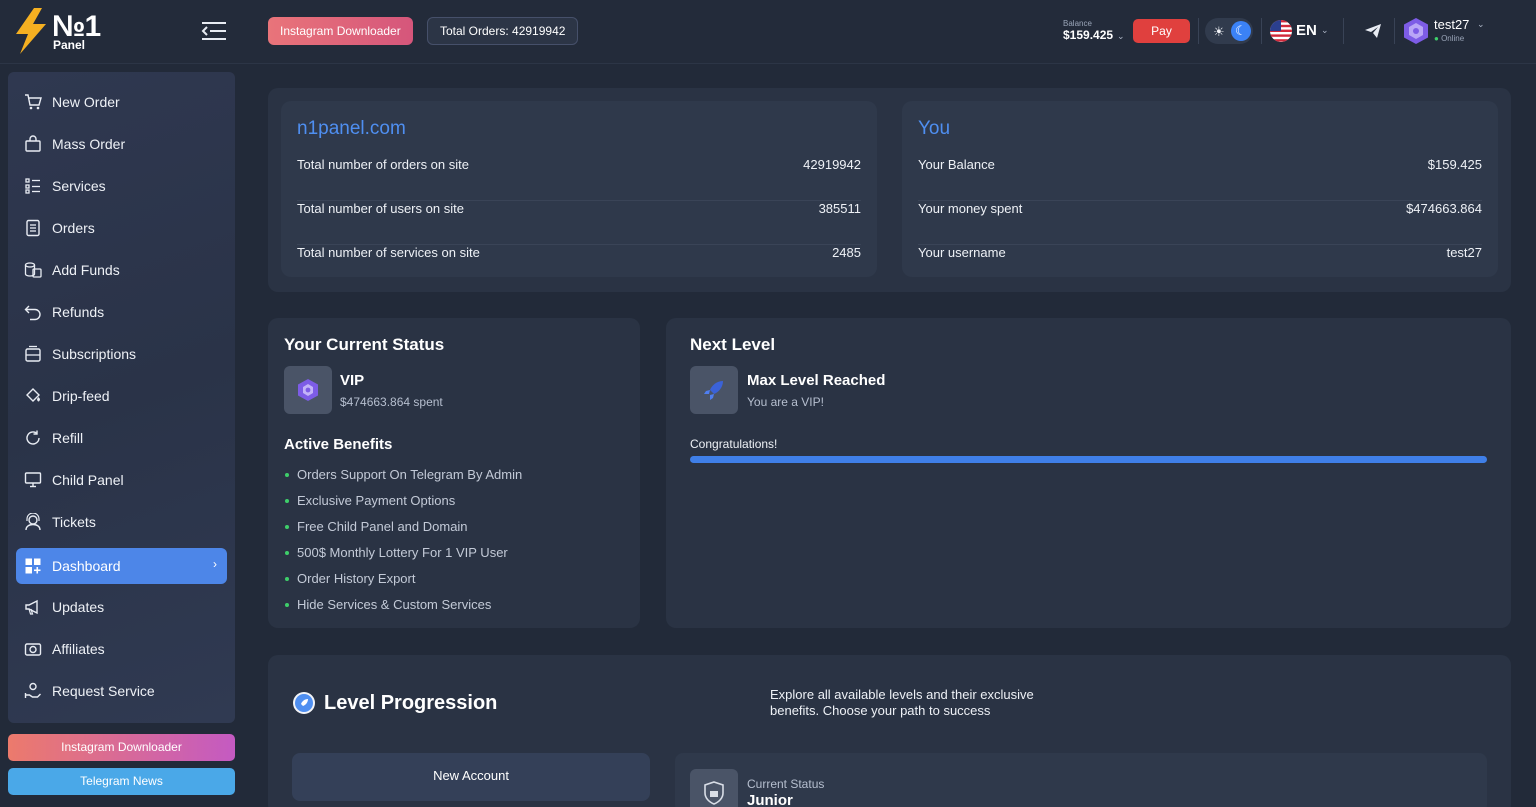 The image size is (1536, 807). I want to click on cart-icon, so click(33, 102).